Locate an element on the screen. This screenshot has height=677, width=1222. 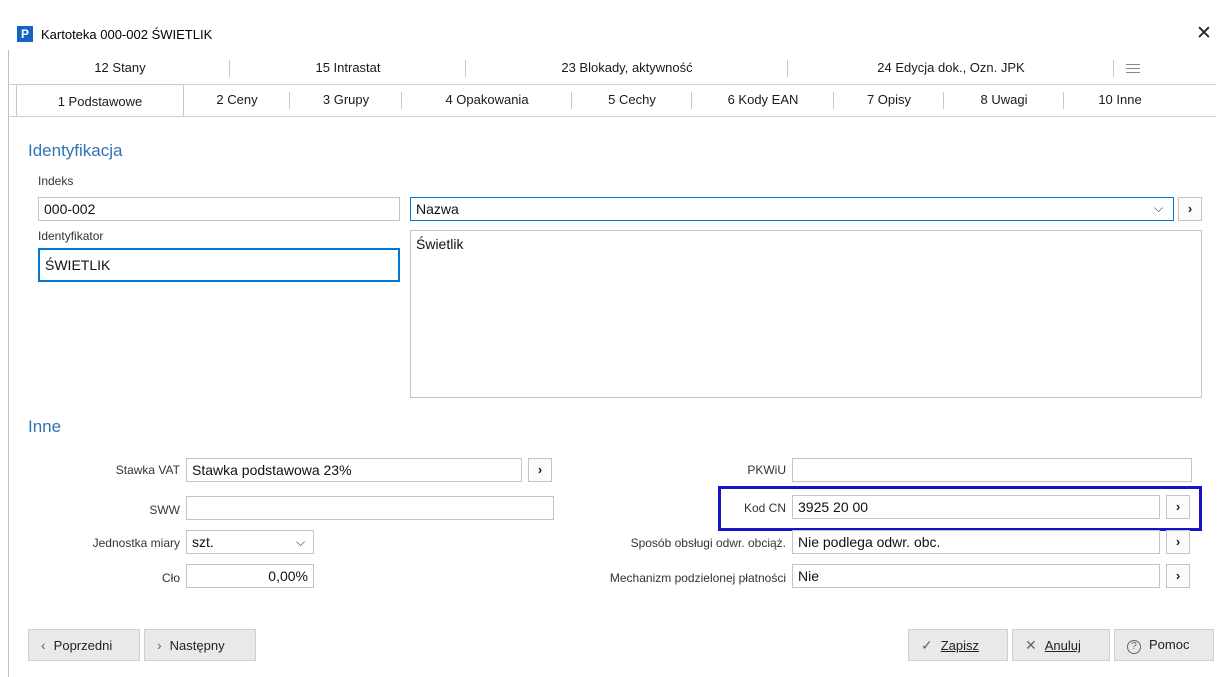
tab-inne: 10 Inne is located at coordinates (1120, 100).